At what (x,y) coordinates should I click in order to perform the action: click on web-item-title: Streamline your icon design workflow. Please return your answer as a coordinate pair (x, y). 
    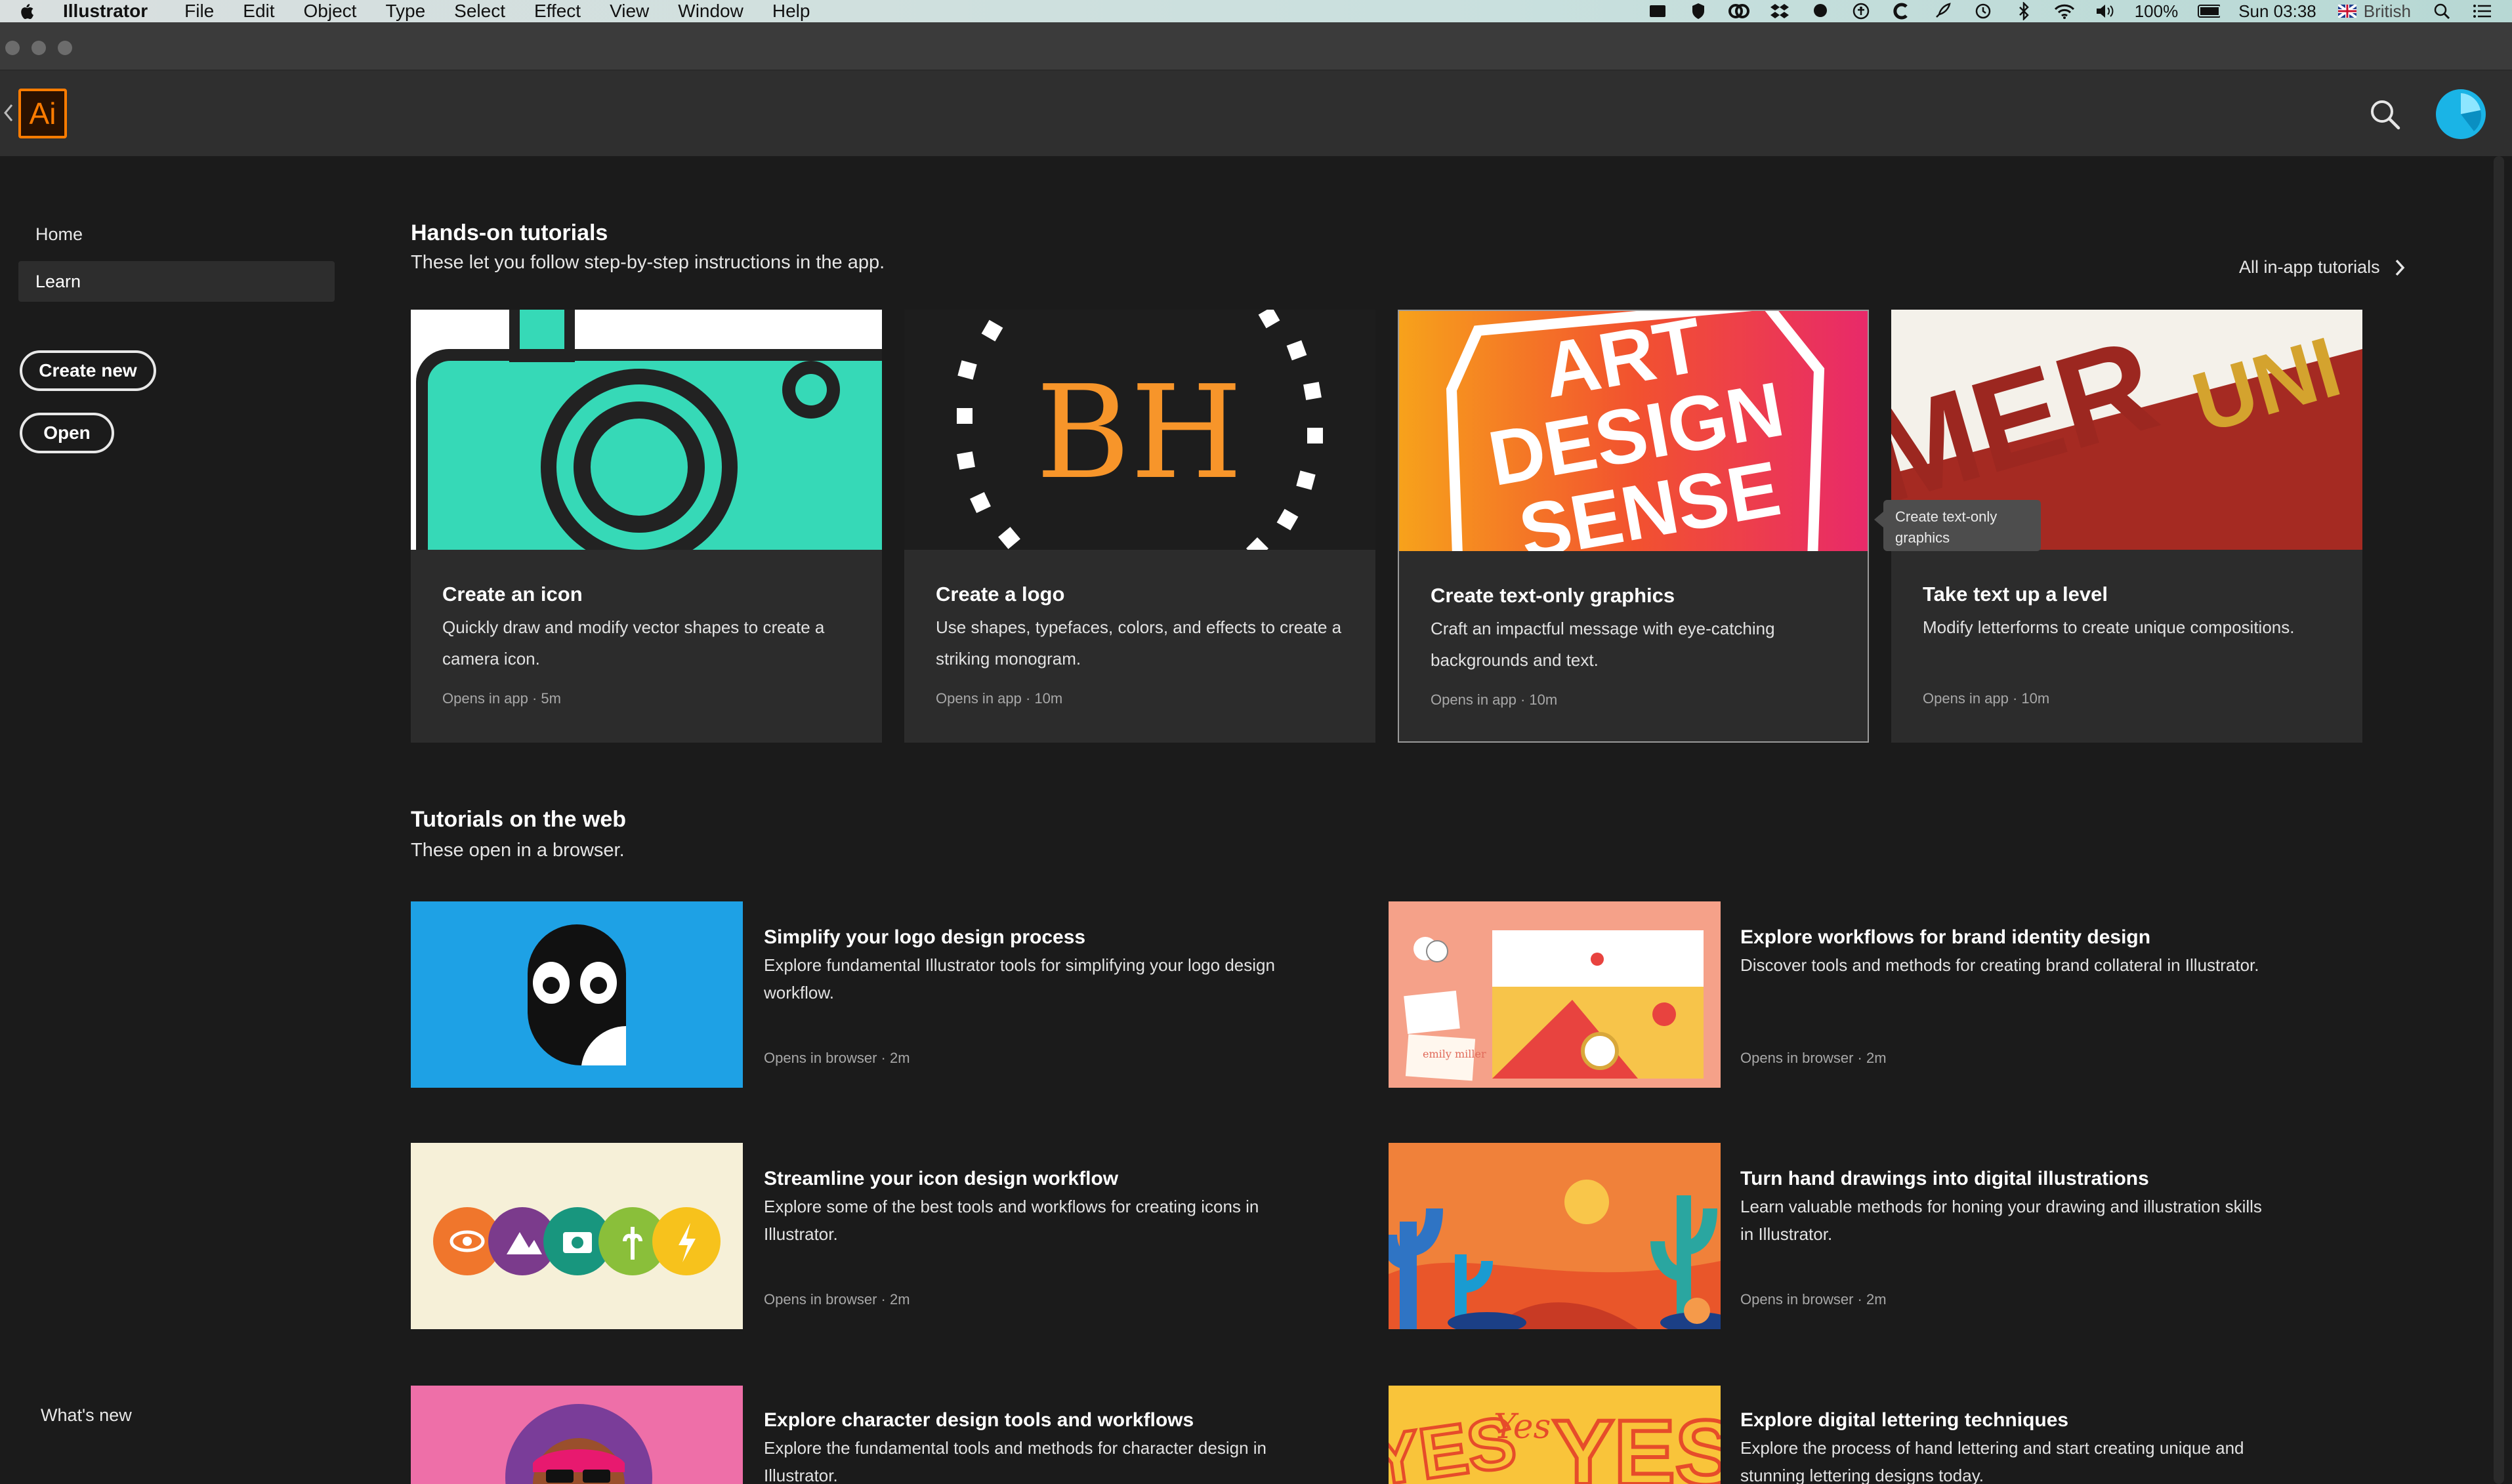
    Looking at the image, I should click on (941, 1179).